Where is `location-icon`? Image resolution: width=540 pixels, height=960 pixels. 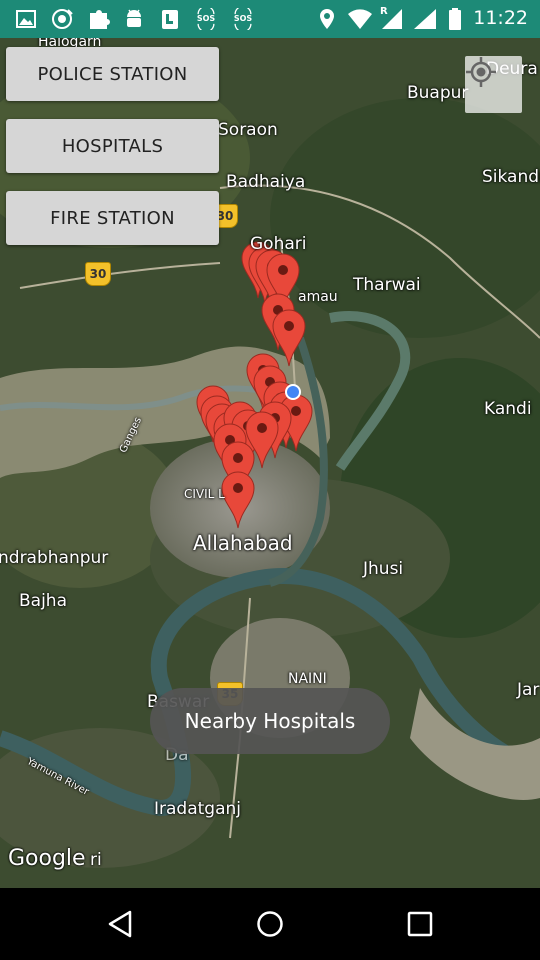 location-icon is located at coordinates (327, 19).